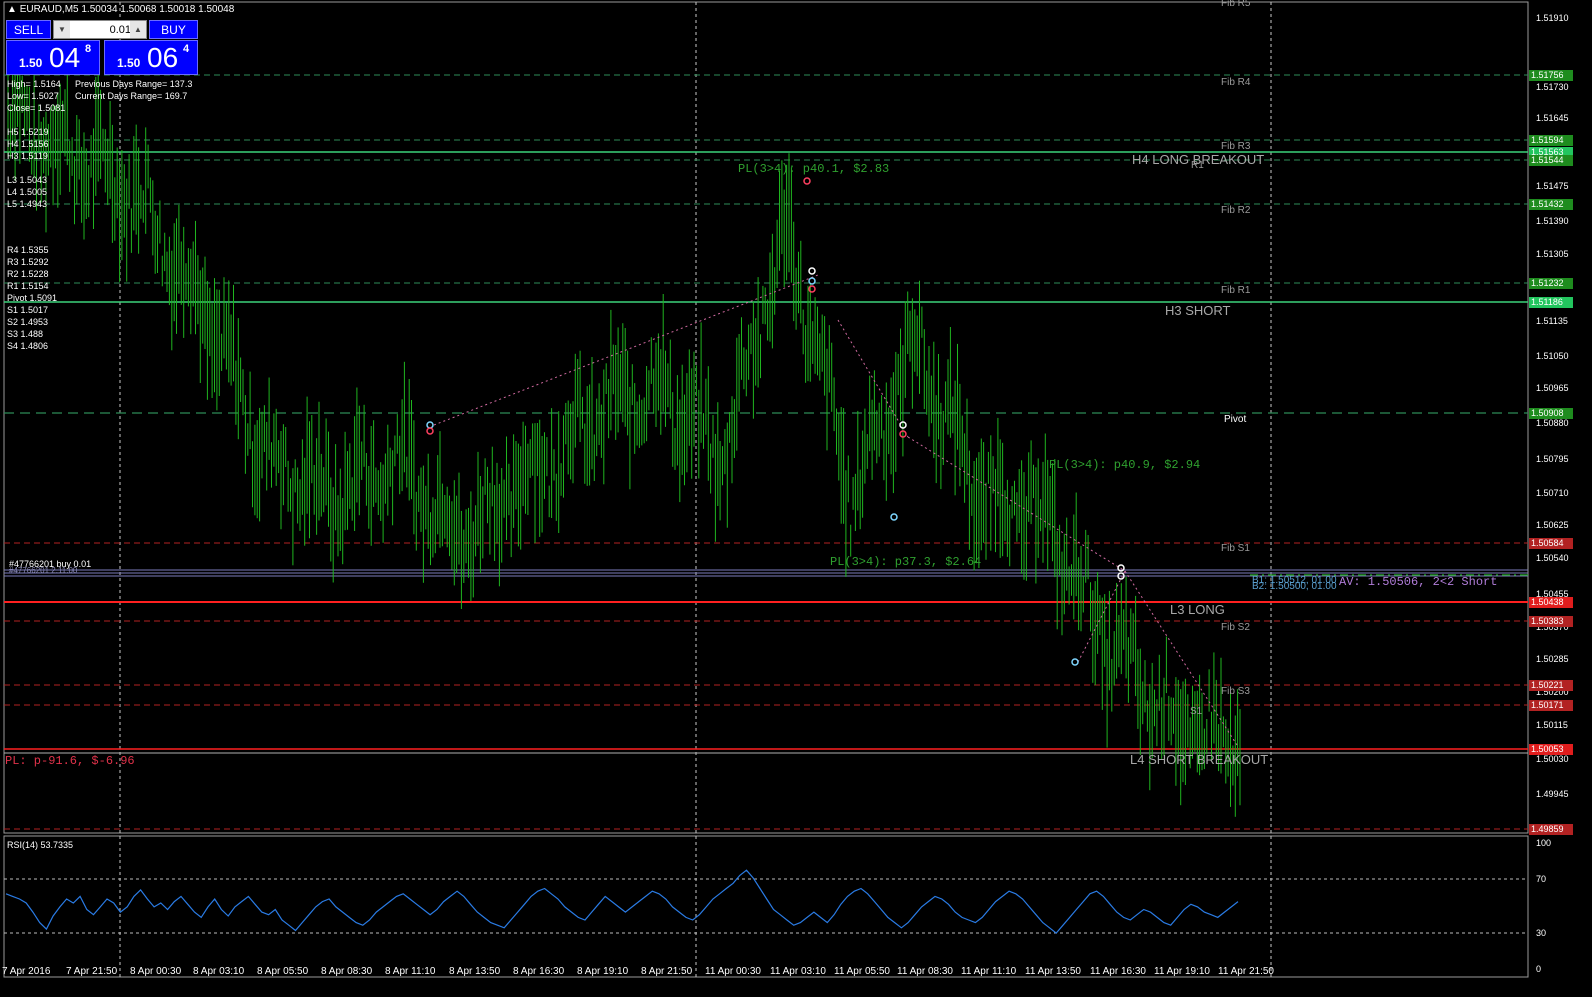 This screenshot has width=1592, height=997. I want to click on h3-short-label: H3 SHORT, so click(1198, 310).